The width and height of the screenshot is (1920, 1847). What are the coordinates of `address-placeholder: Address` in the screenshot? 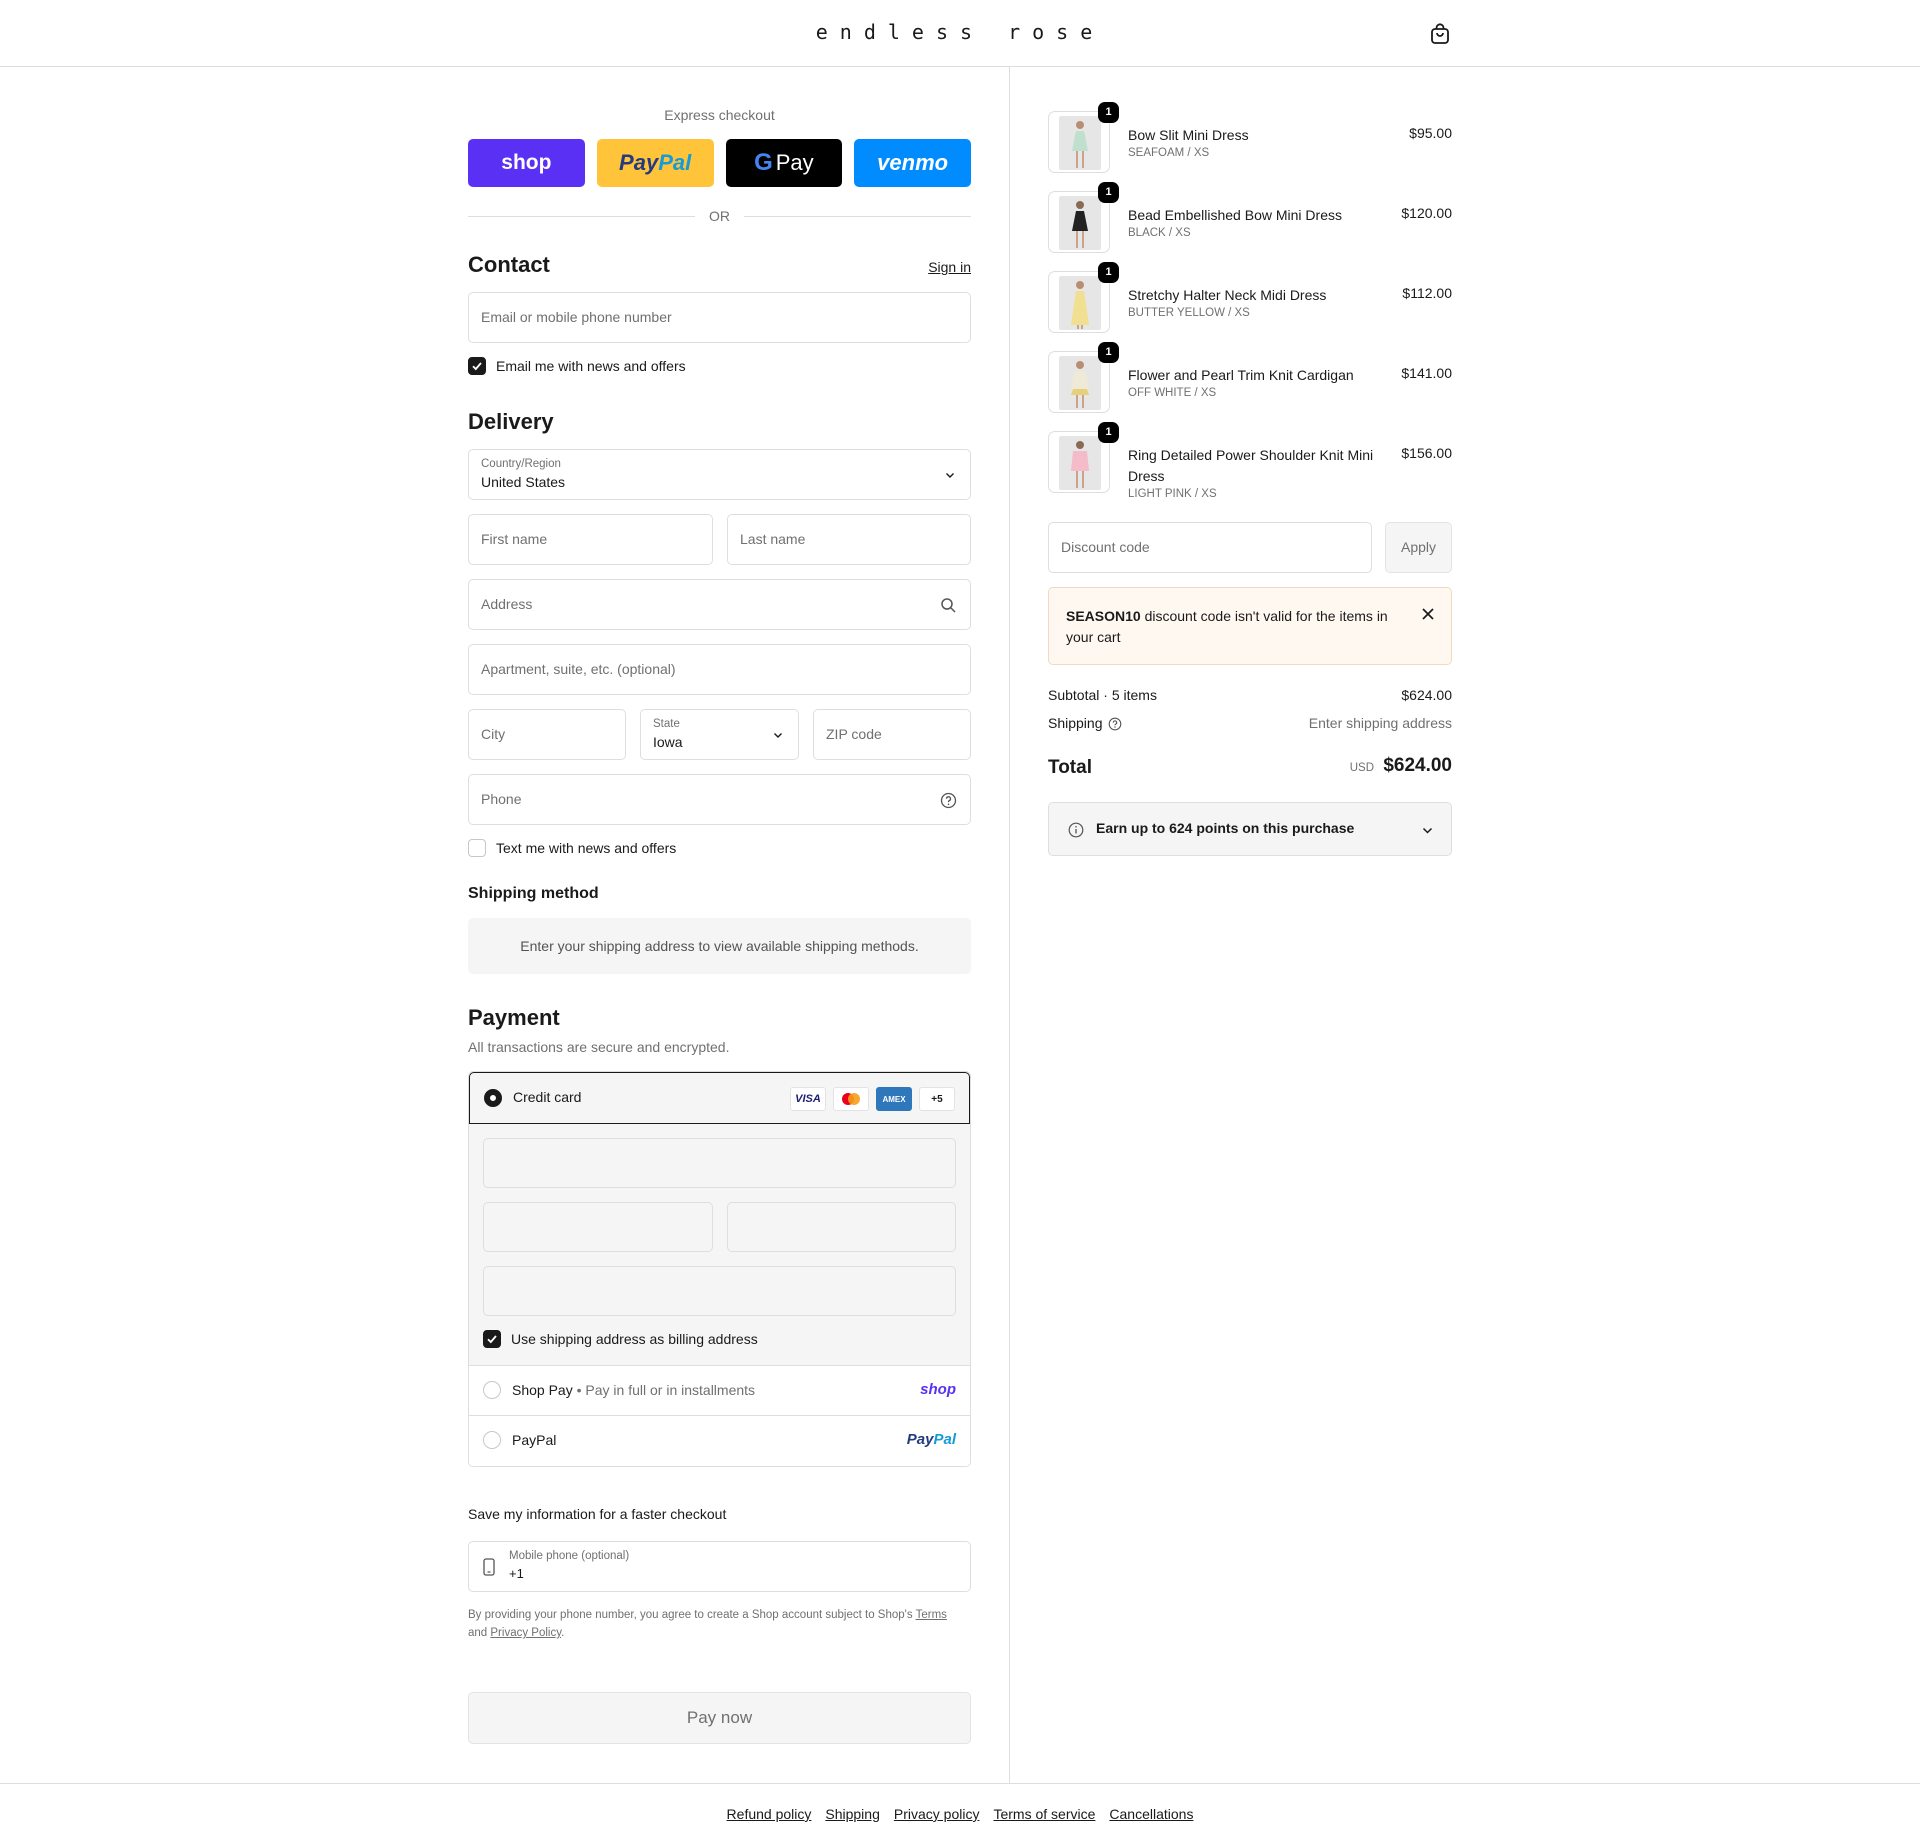 It's located at (507, 604).